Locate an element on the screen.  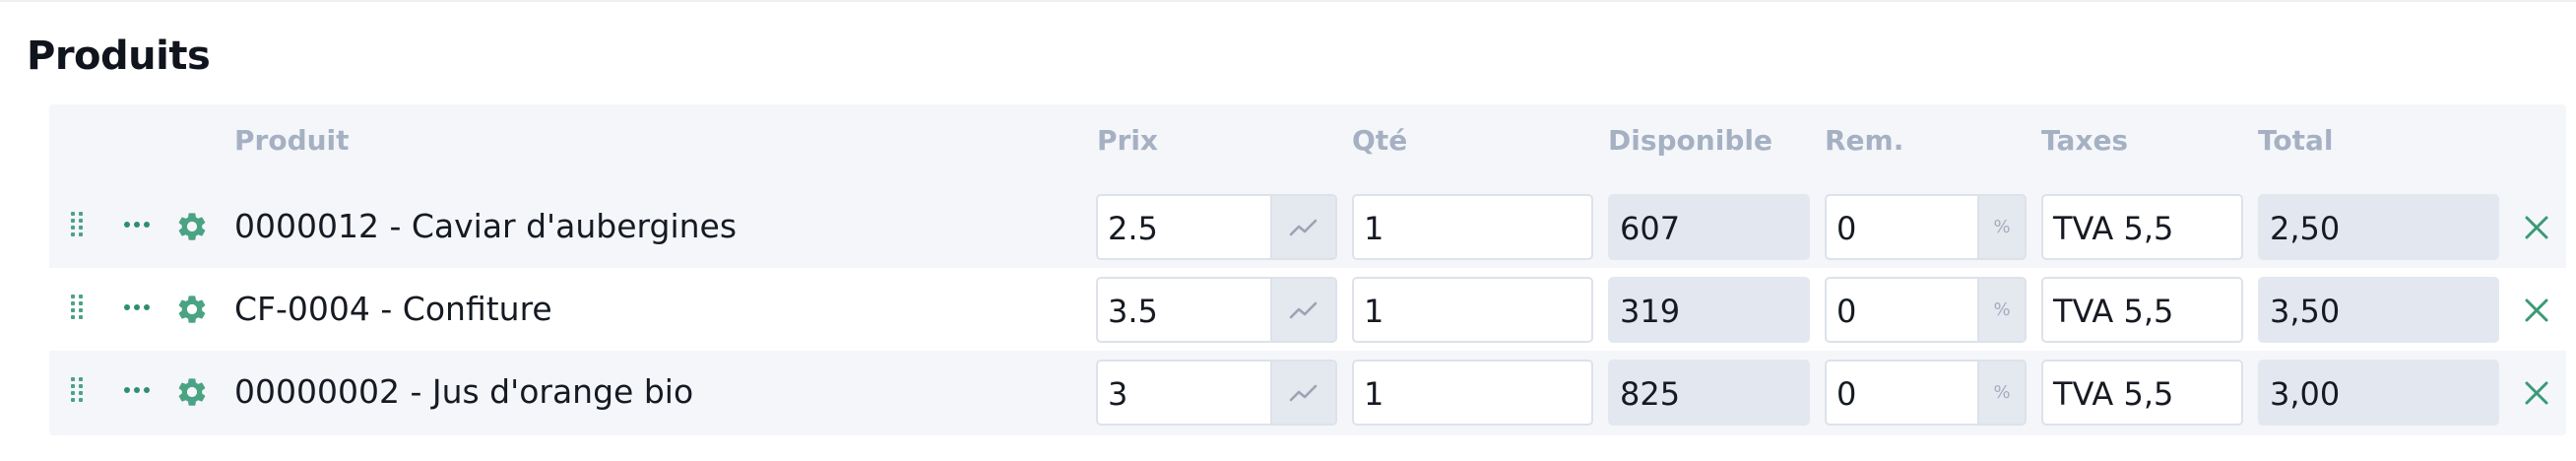
price-value: 3.5 is located at coordinates (1133, 311).